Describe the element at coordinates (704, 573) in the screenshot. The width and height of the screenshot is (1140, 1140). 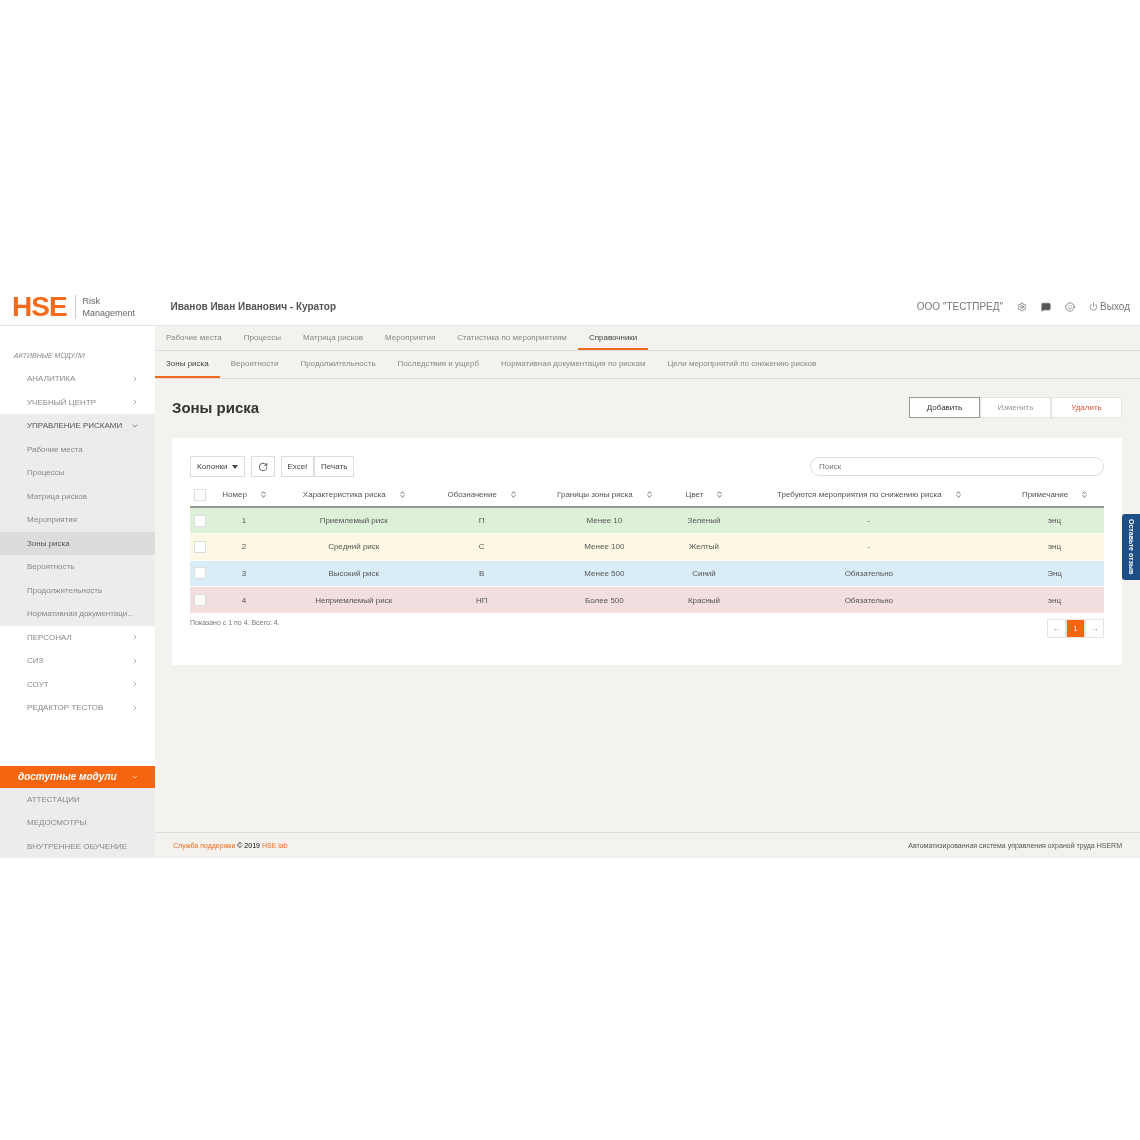
I see `table-cell: Синий` at that location.